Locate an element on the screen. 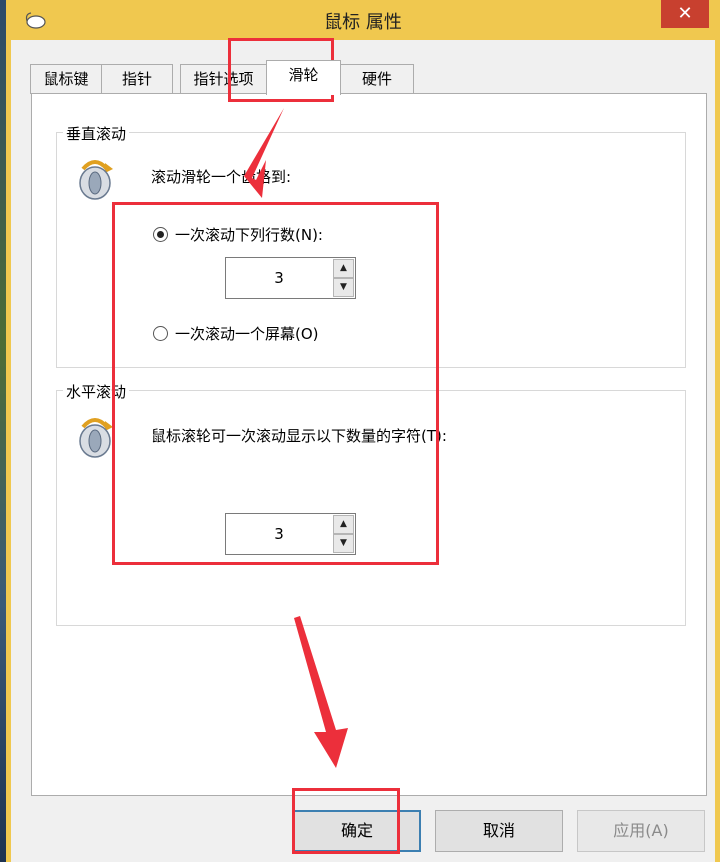  chars-decrement-button: ▼ is located at coordinates (343, 543).